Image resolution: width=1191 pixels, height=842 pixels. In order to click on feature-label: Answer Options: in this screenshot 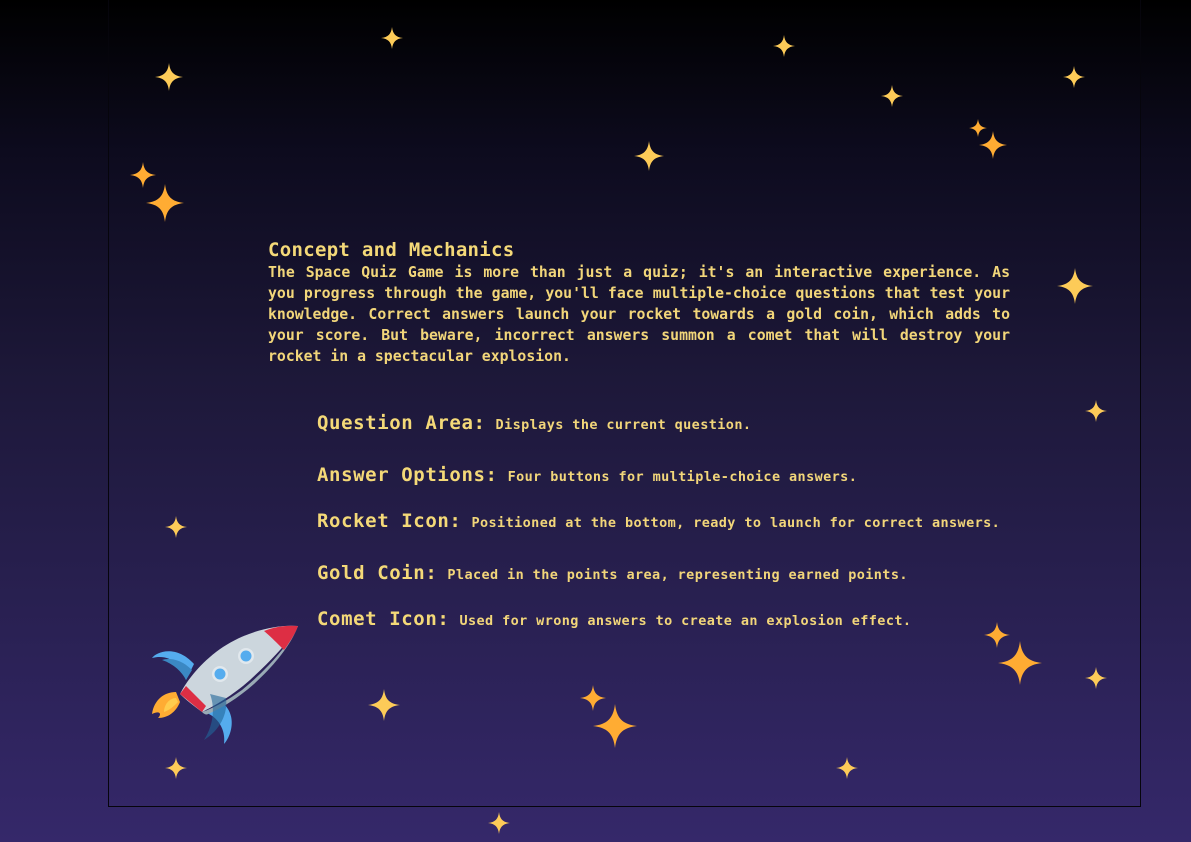, I will do `click(407, 475)`.